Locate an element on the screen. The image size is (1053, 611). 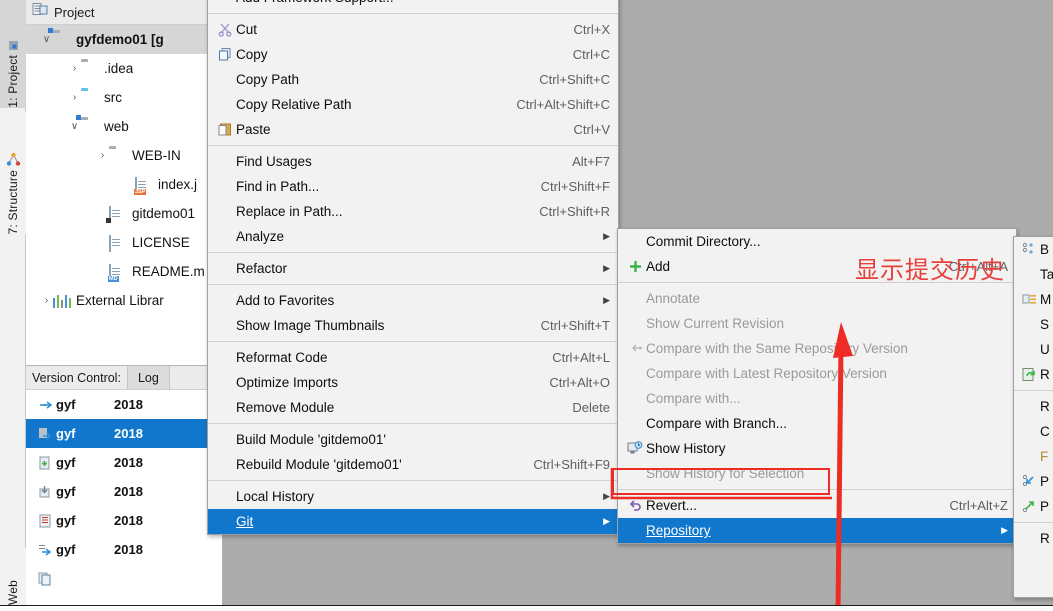
project-panel-header: Project ▼ is located at coordinates (124, 12).